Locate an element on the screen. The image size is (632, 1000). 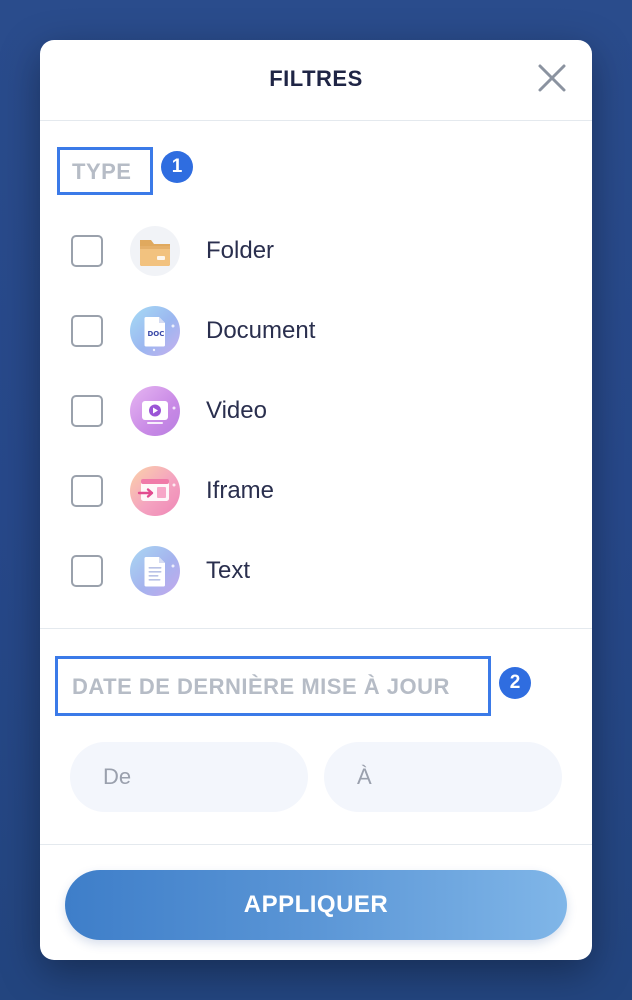
date-section-label: DATE DE DERNIÈRE MISE À JOUR is located at coordinates (261, 686).